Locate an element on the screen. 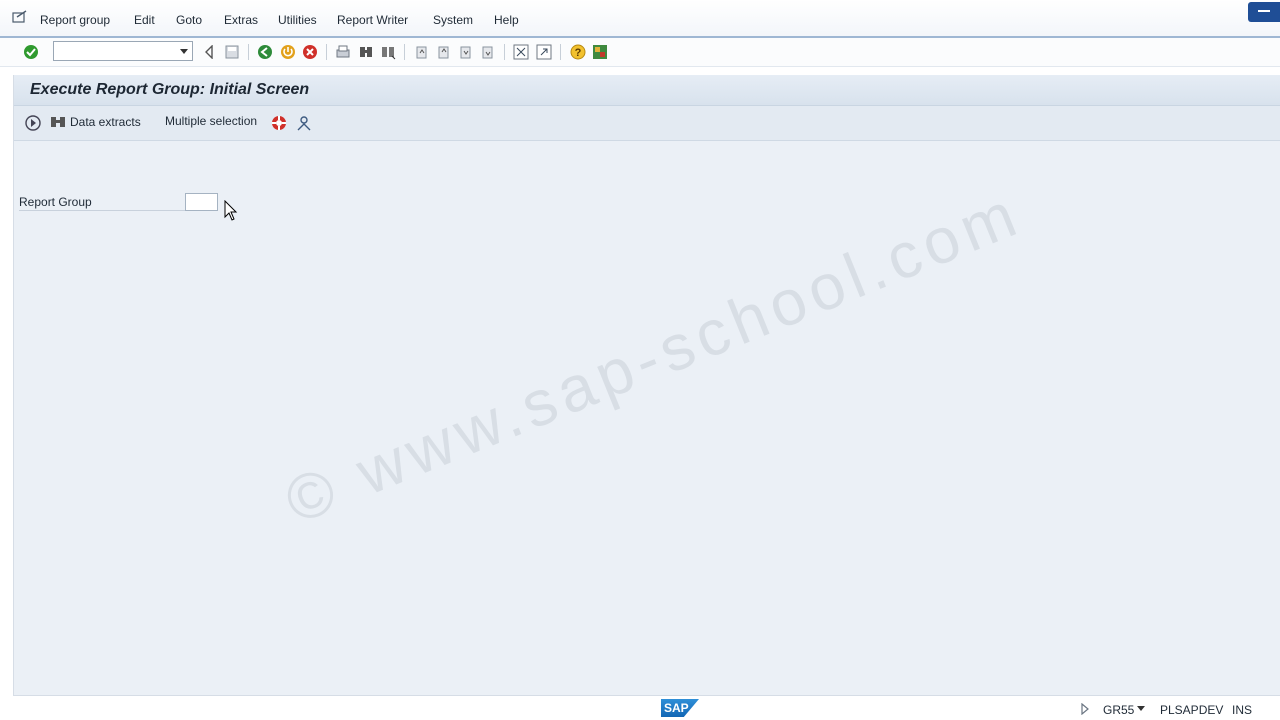 Image resolution: width=1280 pixels, height=720 pixels. last-page-icon is located at coordinates (488, 52).